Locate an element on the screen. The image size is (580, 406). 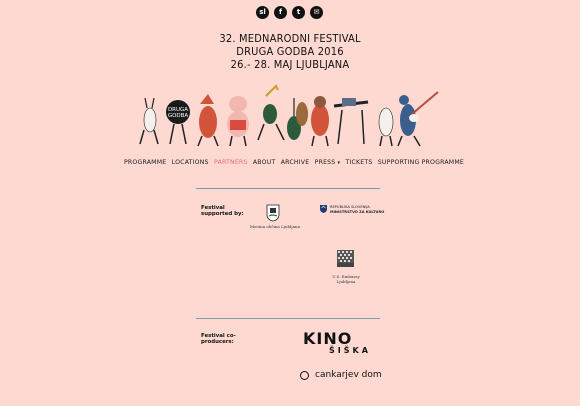
cankarjev-dom-text: cankarjev dom is located at coordinates (348, 375).